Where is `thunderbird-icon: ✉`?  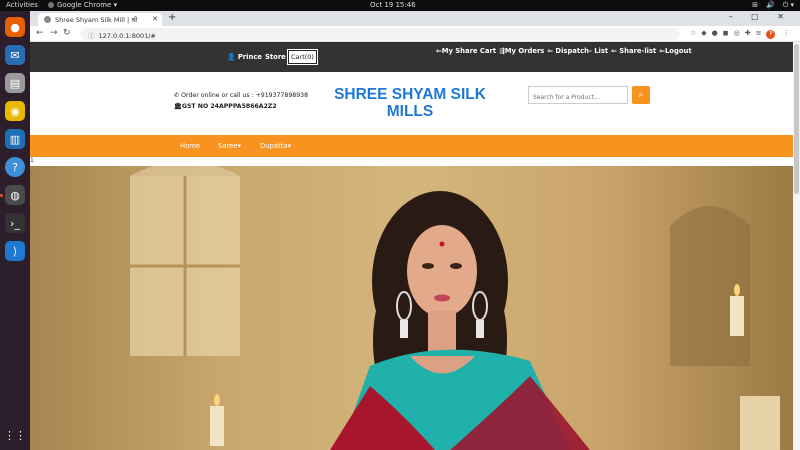 thunderbird-icon: ✉ is located at coordinates (15, 55).